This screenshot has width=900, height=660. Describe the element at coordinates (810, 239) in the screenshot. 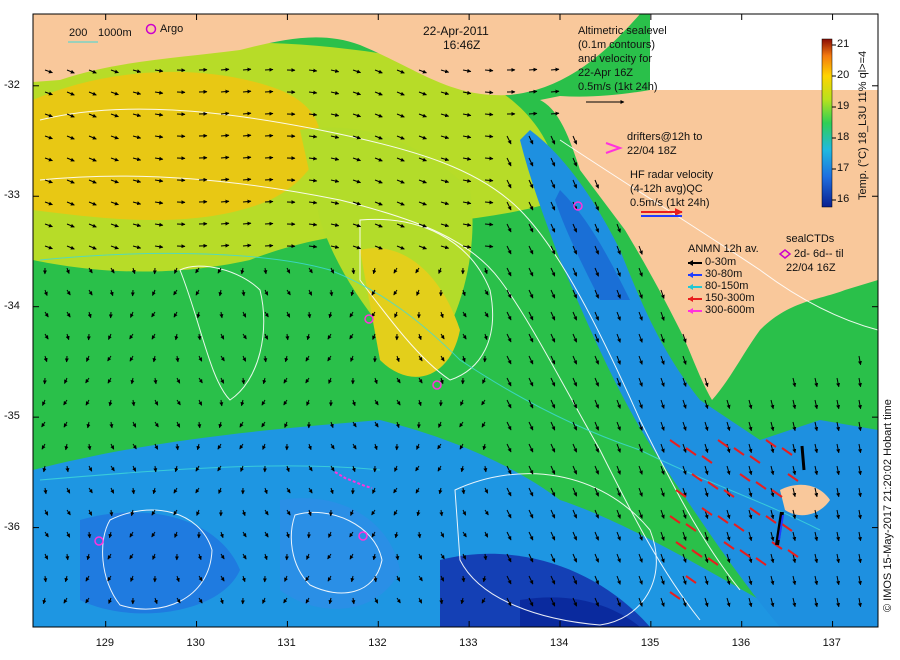

I see `seal-legend-title: sealCTDs` at that location.